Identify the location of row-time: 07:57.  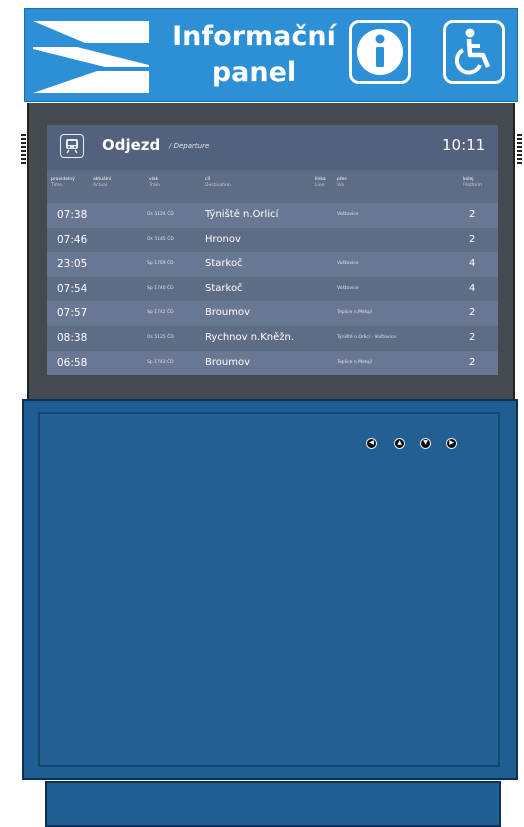
(72, 313).